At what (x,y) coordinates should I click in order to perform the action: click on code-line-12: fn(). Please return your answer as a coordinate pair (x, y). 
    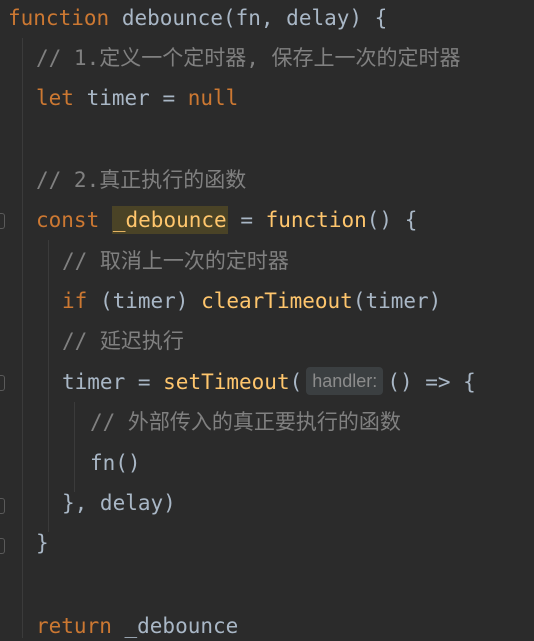
    Looking at the image, I should click on (115, 465).